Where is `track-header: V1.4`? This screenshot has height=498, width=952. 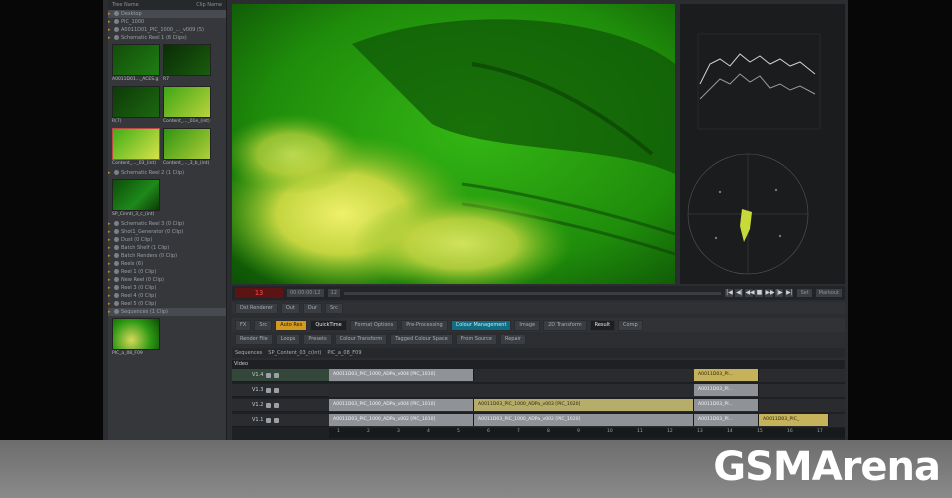
track-header: V1.4 is located at coordinates (280, 375).